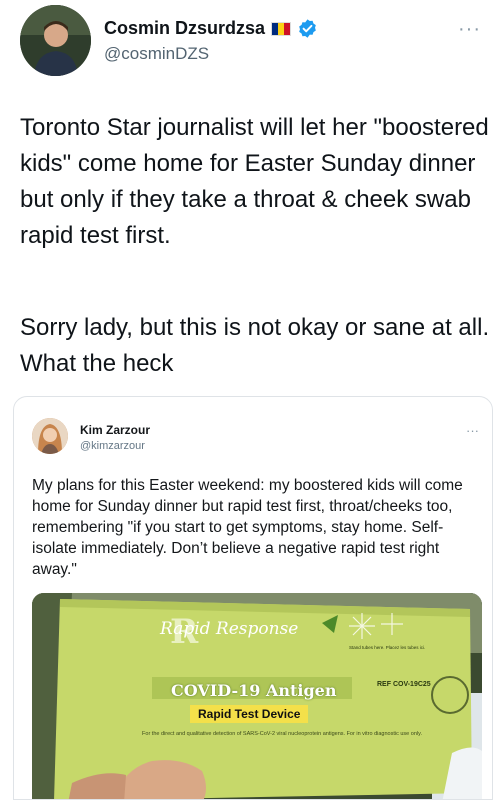 The width and height of the screenshot is (499, 800). Describe the element at coordinates (249, 714) in the screenshot. I see `box-subtitle: Rapid Test Device` at that location.